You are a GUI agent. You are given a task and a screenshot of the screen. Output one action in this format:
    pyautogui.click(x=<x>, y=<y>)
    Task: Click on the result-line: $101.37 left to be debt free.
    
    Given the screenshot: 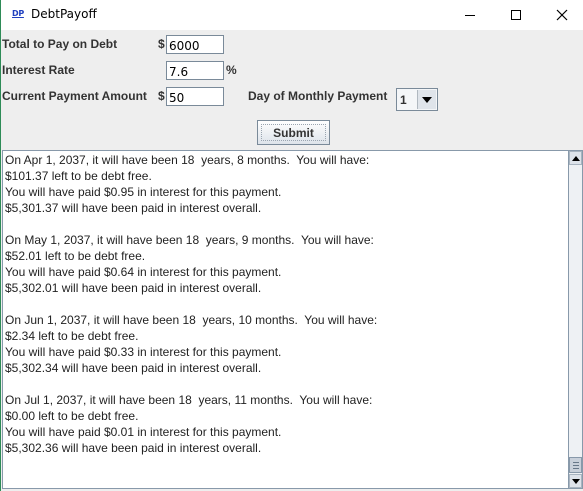 What is the action you would take?
    pyautogui.click(x=78, y=176)
    